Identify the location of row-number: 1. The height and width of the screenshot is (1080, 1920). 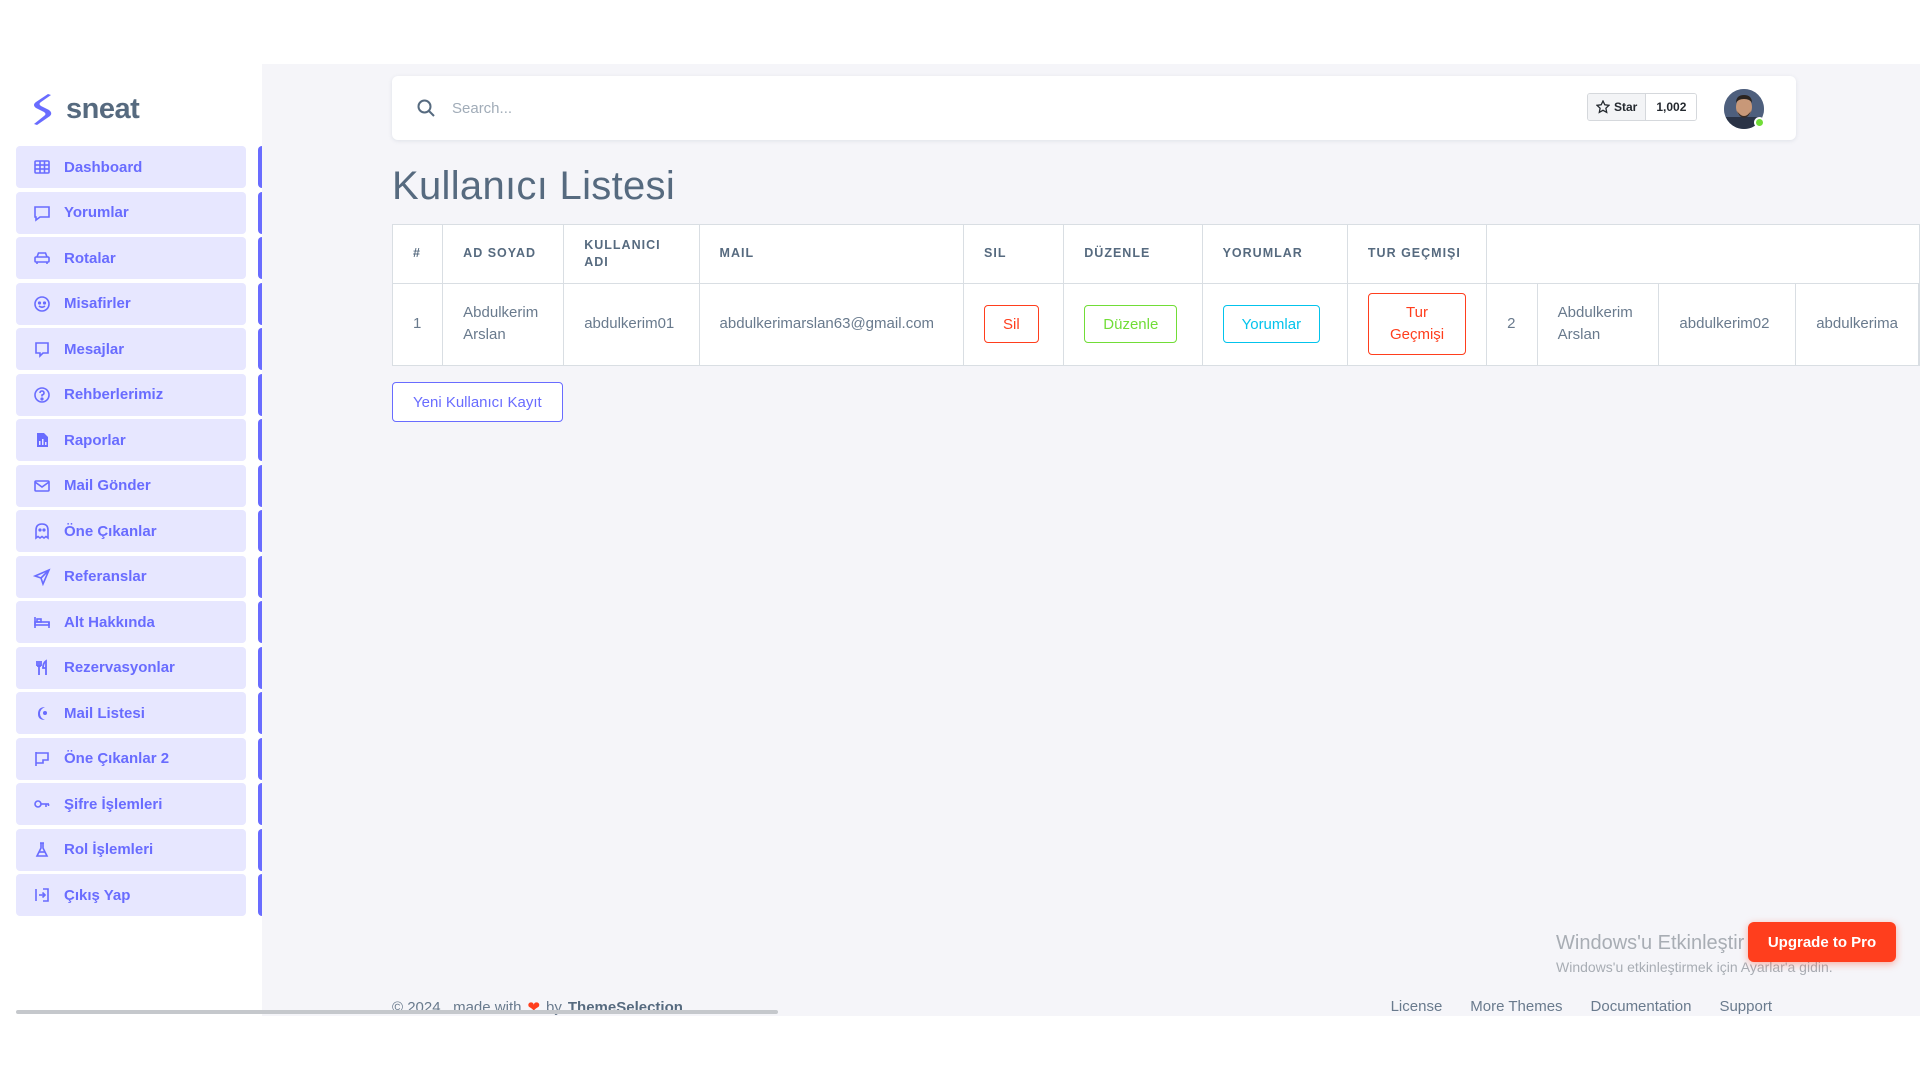
(418, 324).